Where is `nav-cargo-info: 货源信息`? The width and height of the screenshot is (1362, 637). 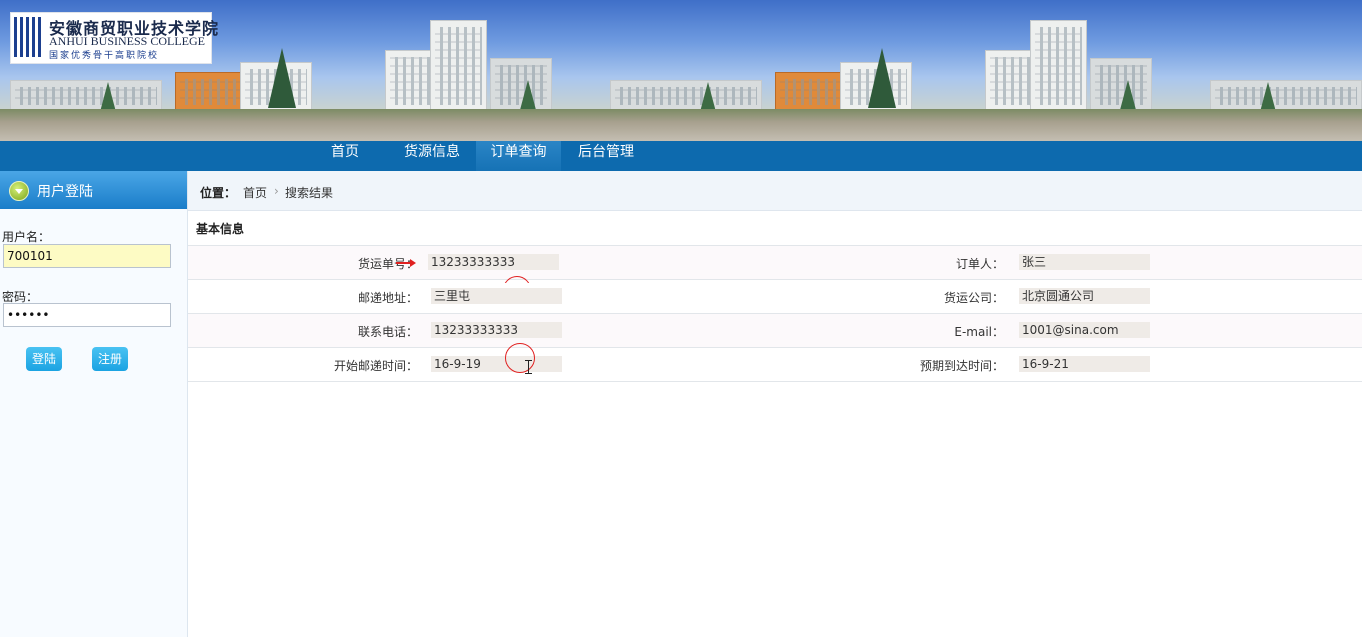
nav-cargo-info: 货源信息 is located at coordinates (432, 156).